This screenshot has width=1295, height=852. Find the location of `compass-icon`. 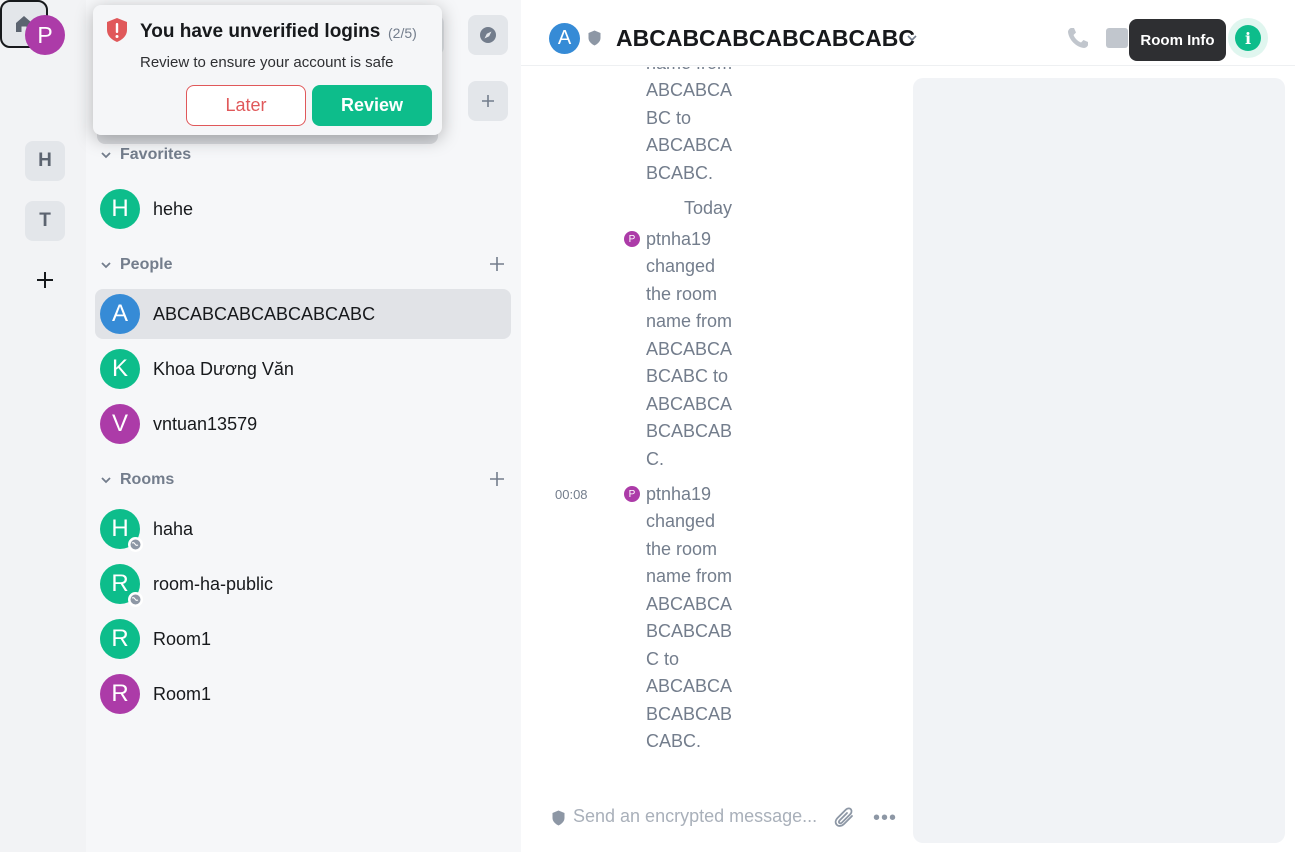

compass-icon is located at coordinates (488, 35).